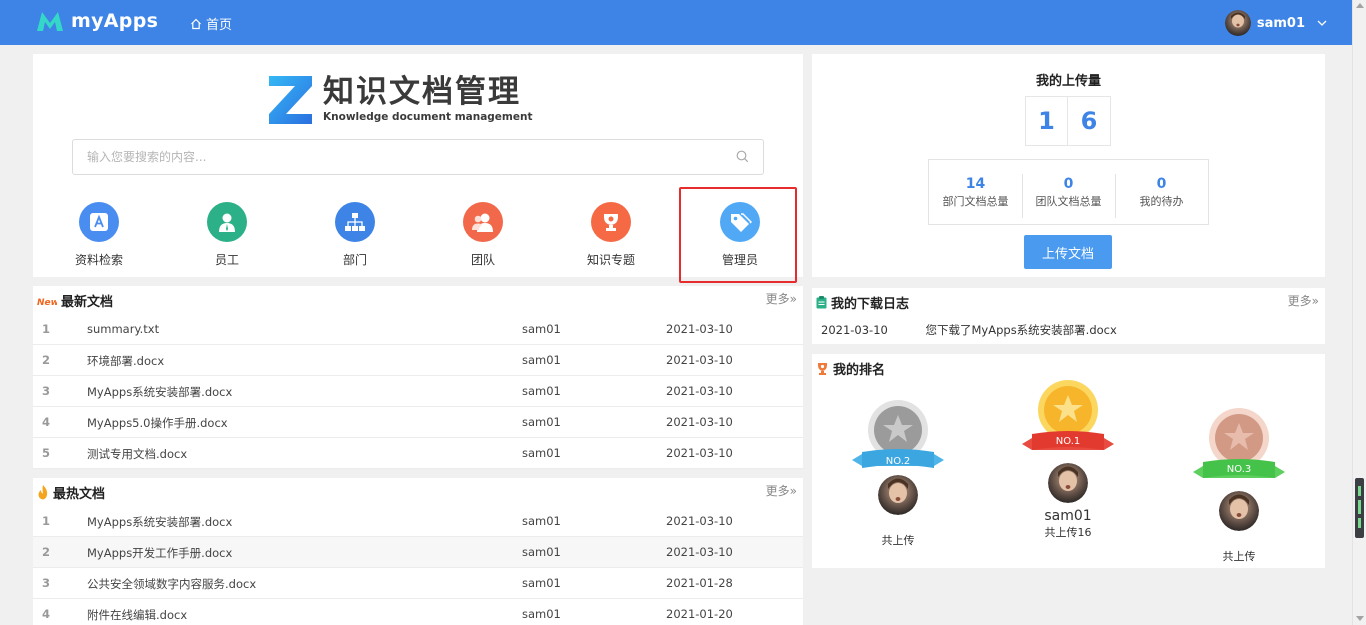 Image resolution: width=1366 pixels, height=625 pixels. Describe the element at coordinates (399, 99) in the screenshot. I see `brand-header: 知识文档管理 Knowledge document management` at that location.